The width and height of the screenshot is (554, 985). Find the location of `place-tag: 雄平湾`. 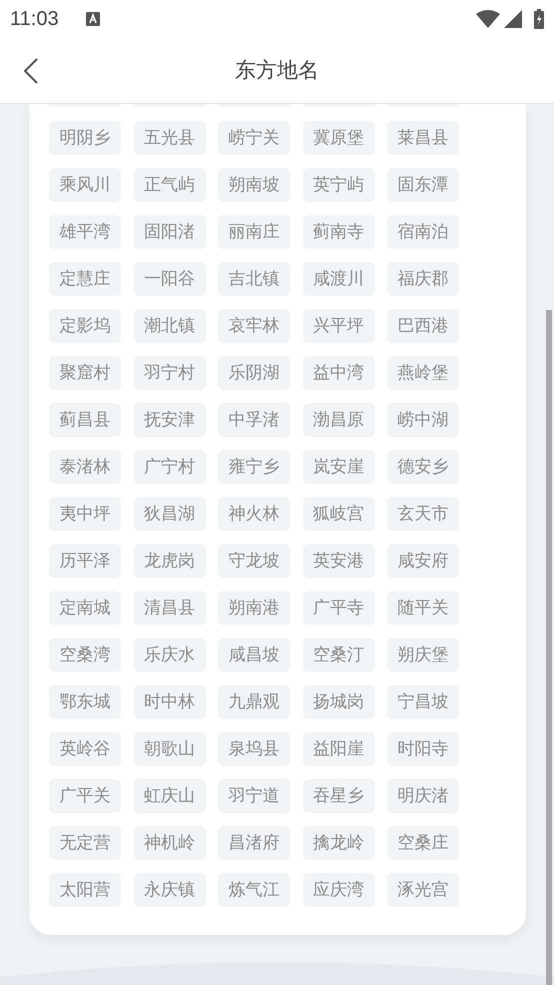

place-tag: 雄平湾 is located at coordinates (85, 232).